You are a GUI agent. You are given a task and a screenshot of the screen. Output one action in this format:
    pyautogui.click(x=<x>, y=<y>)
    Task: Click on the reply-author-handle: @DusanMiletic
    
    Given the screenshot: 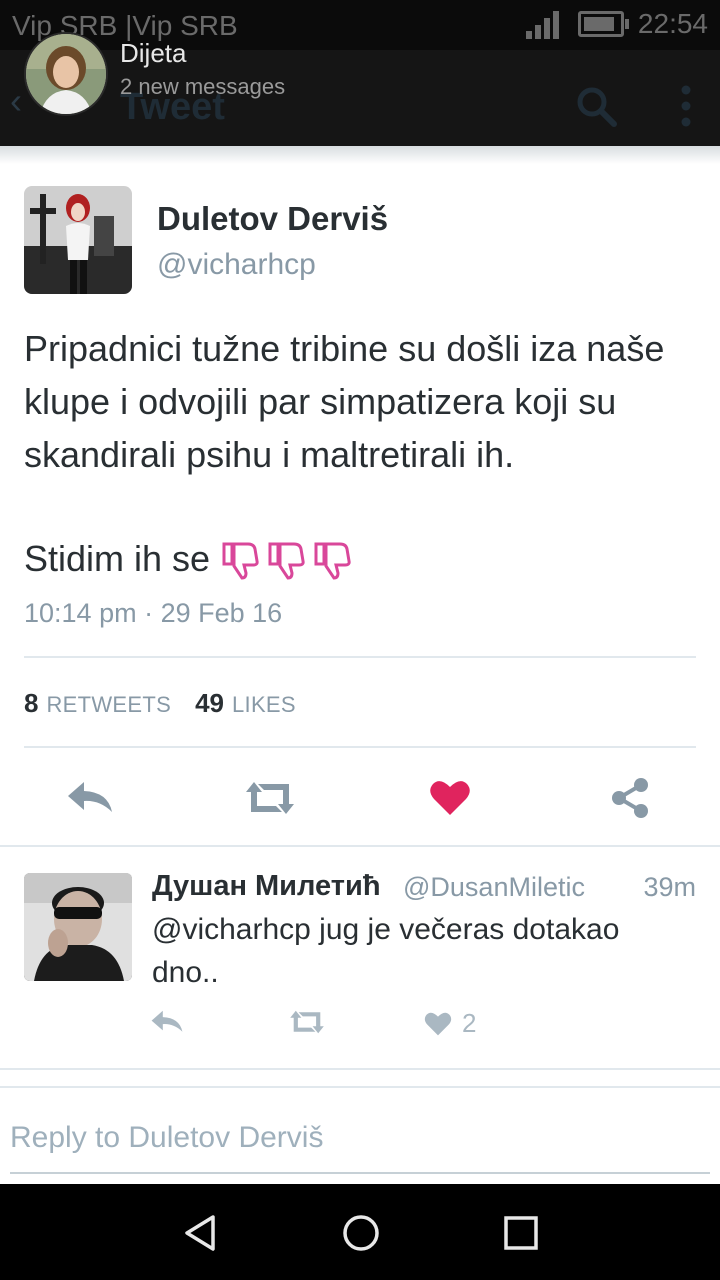 What is the action you would take?
    pyautogui.click(x=494, y=887)
    